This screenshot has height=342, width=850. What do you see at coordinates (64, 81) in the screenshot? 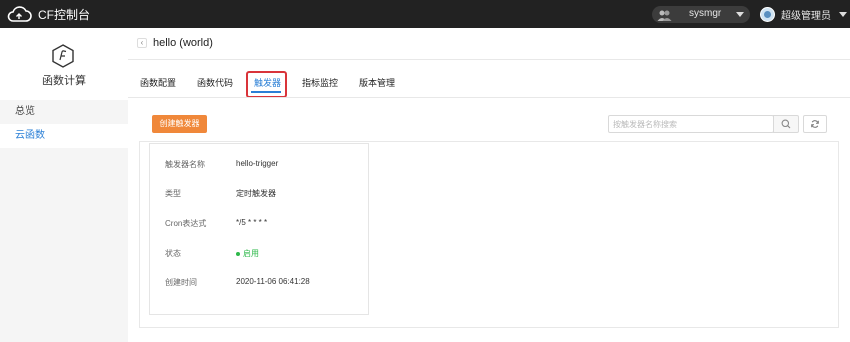
I see `sidebar-title: 函数计算` at bounding box center [64, 81].